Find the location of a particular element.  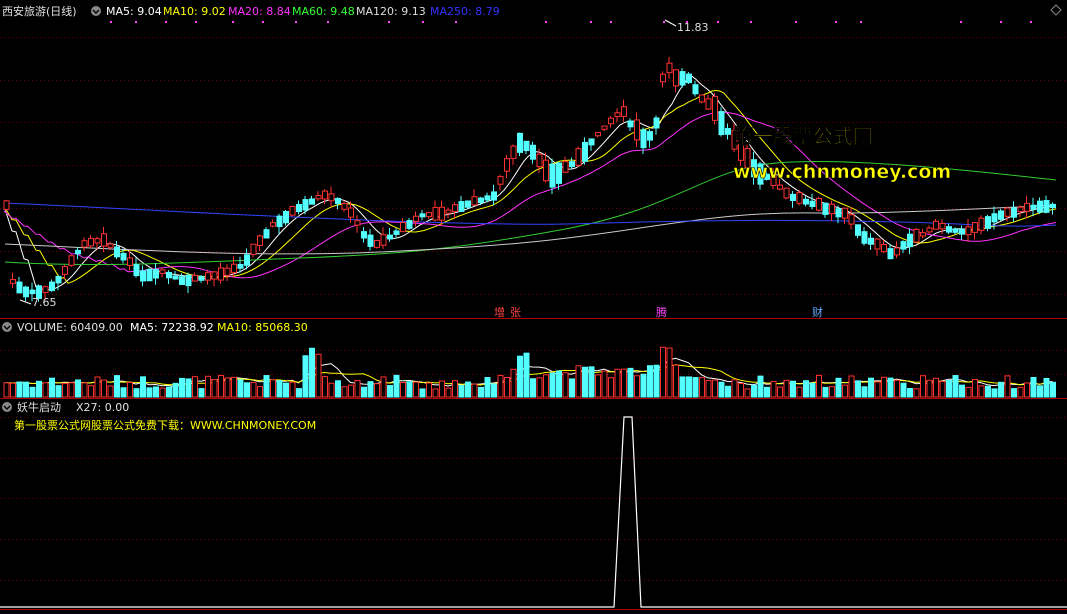

event-marker-teng: 腾 is located at coordinates (661, 312).